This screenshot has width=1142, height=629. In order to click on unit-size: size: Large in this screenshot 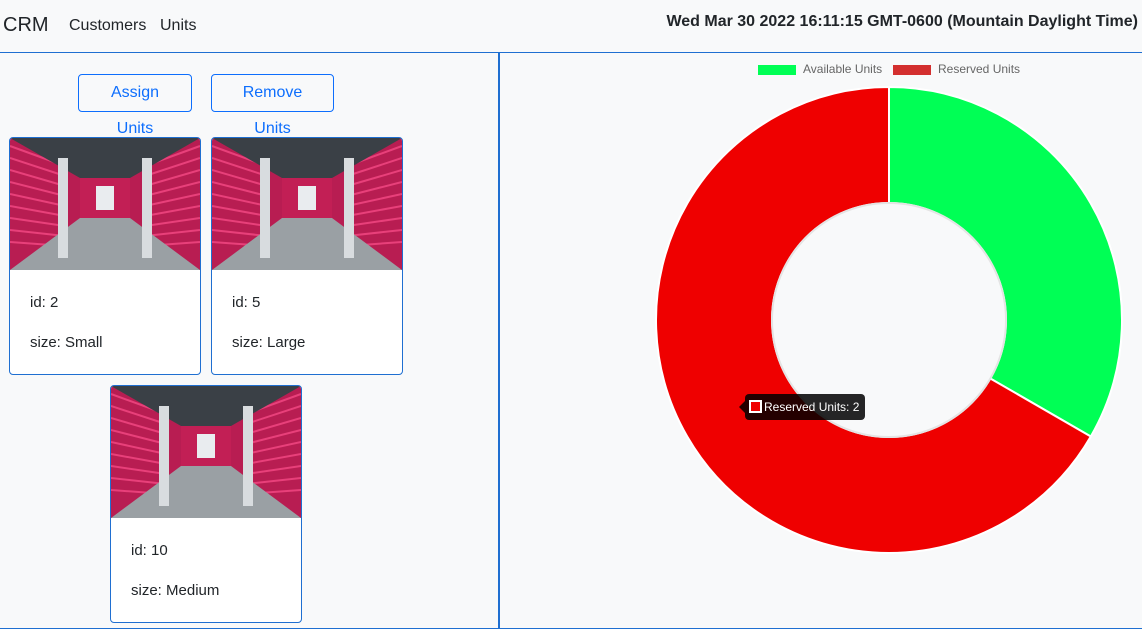, I will do `click(269, 342)`.